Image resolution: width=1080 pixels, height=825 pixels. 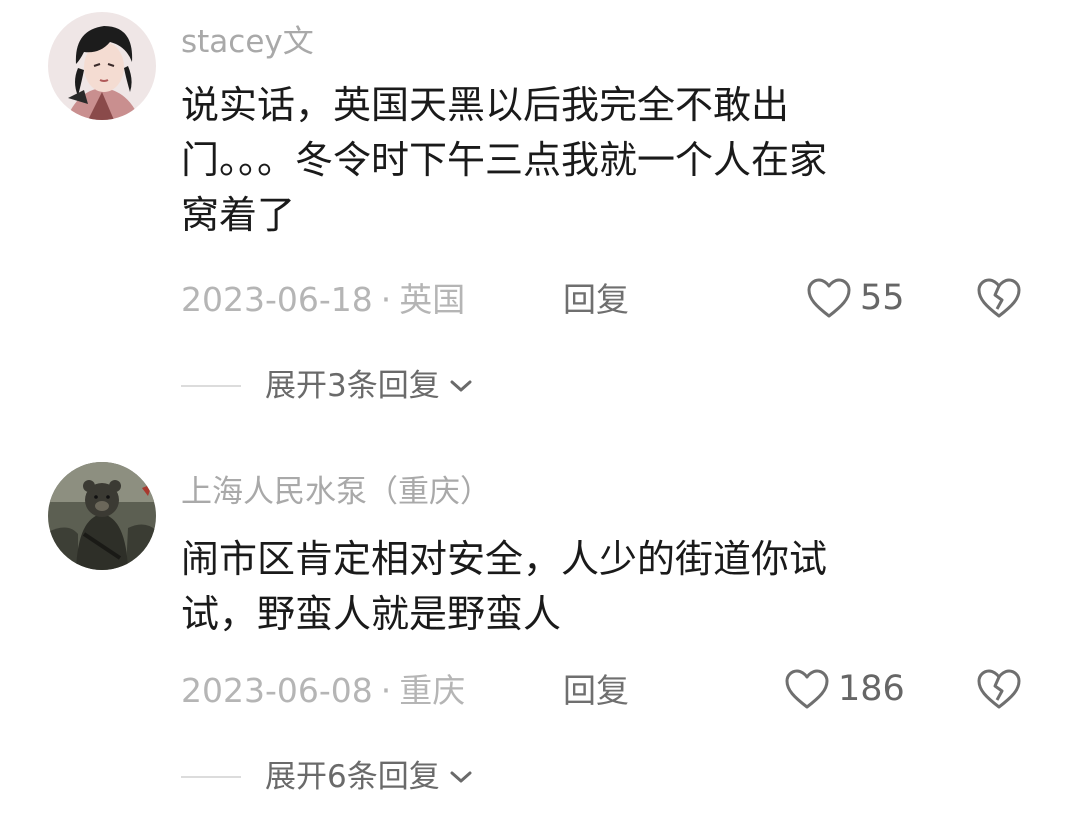 I want to click on comment-location: 重庆, so click(x=432, y=690).